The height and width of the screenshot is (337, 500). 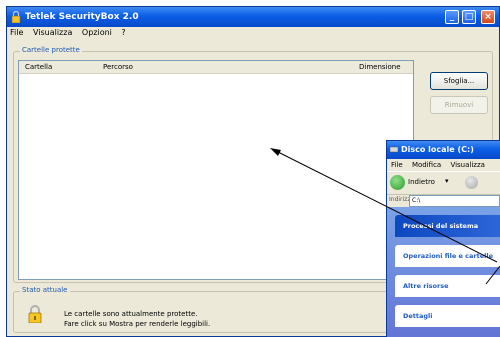 I want to click on back-arrow-icon, so click(x=397, y=182).